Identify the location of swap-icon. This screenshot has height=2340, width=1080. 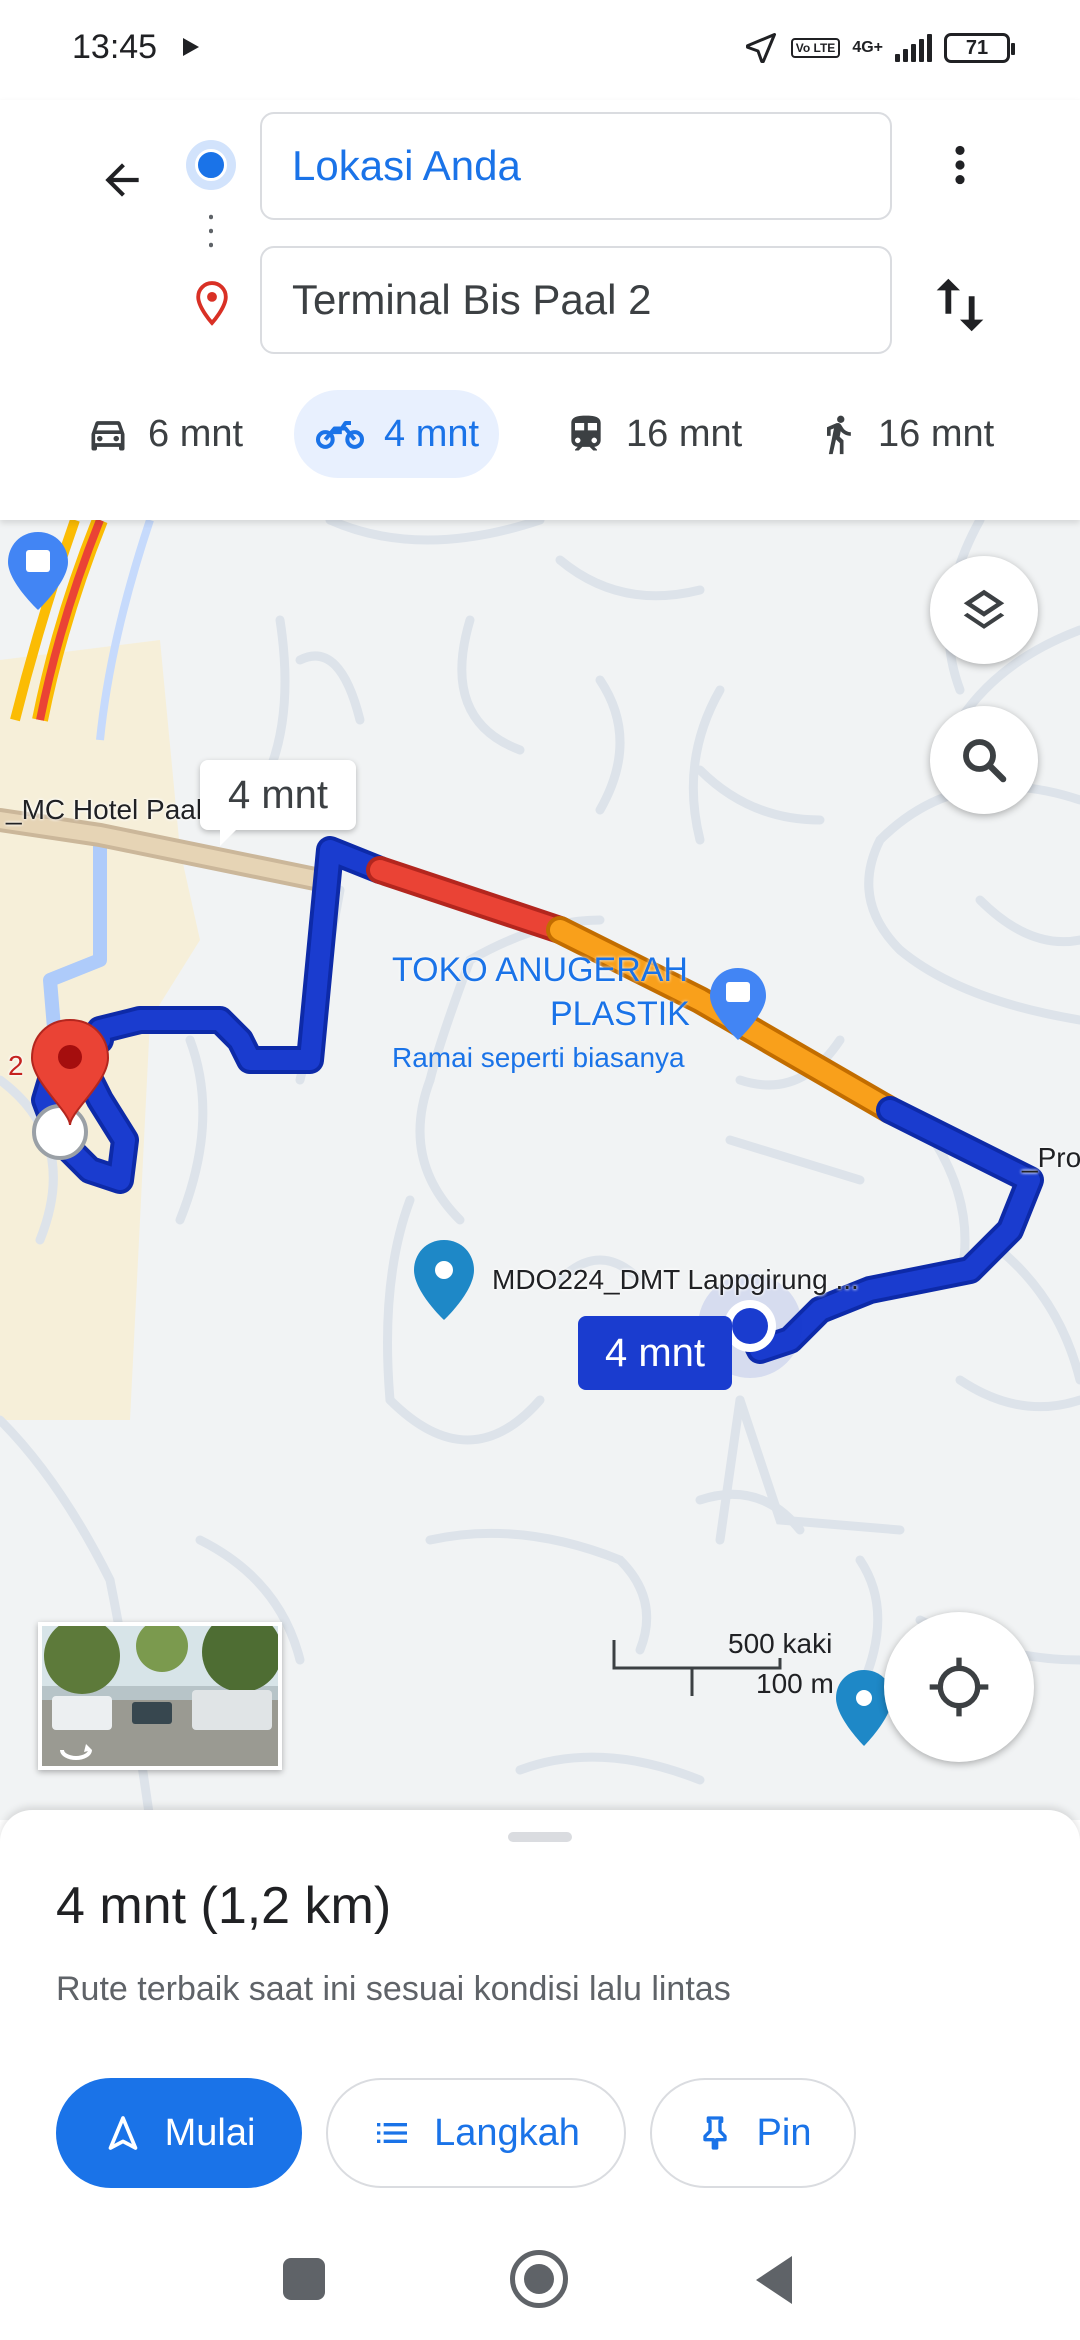
(960, 305).